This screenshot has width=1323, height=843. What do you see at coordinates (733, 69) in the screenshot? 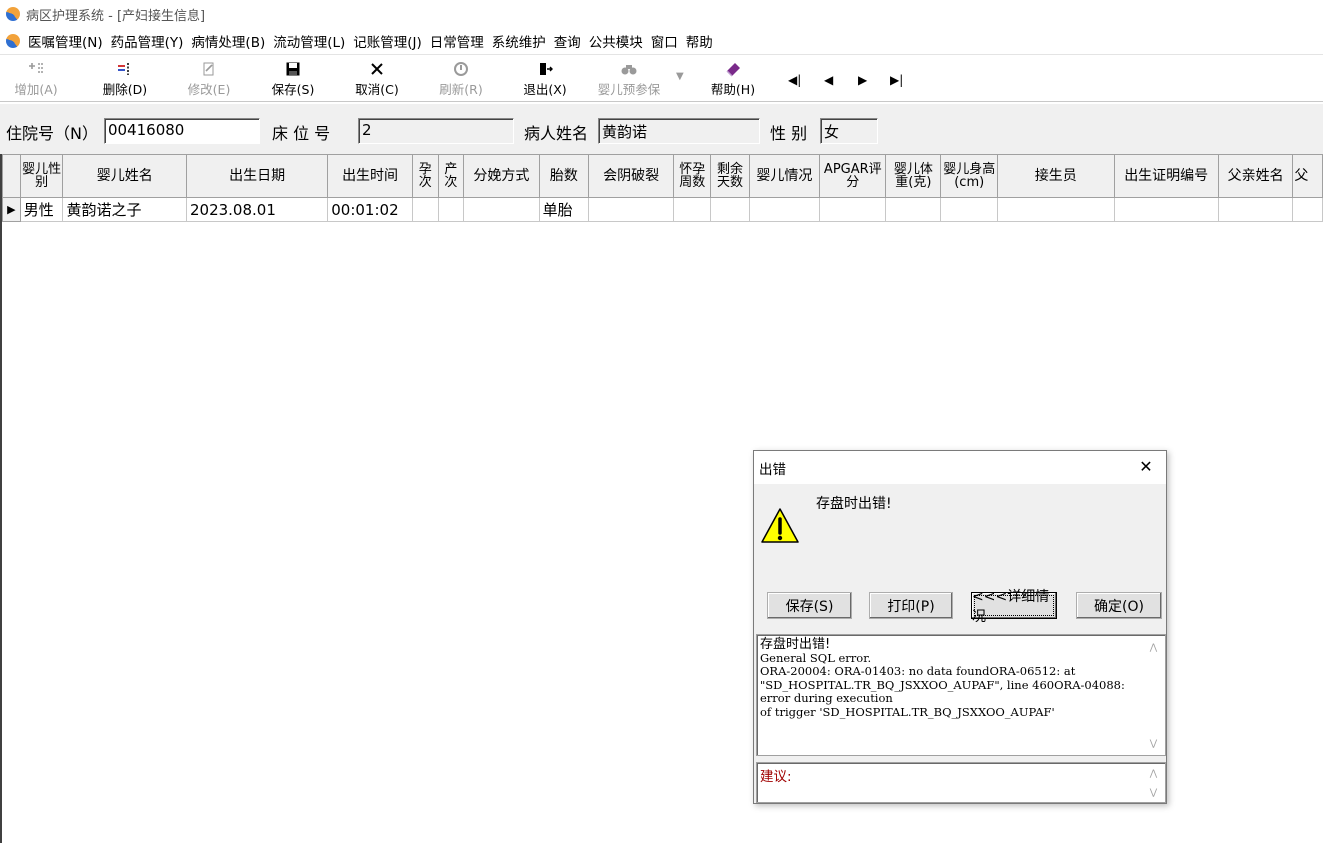
I see `help-book-icon` at bounding box center [733, 69].